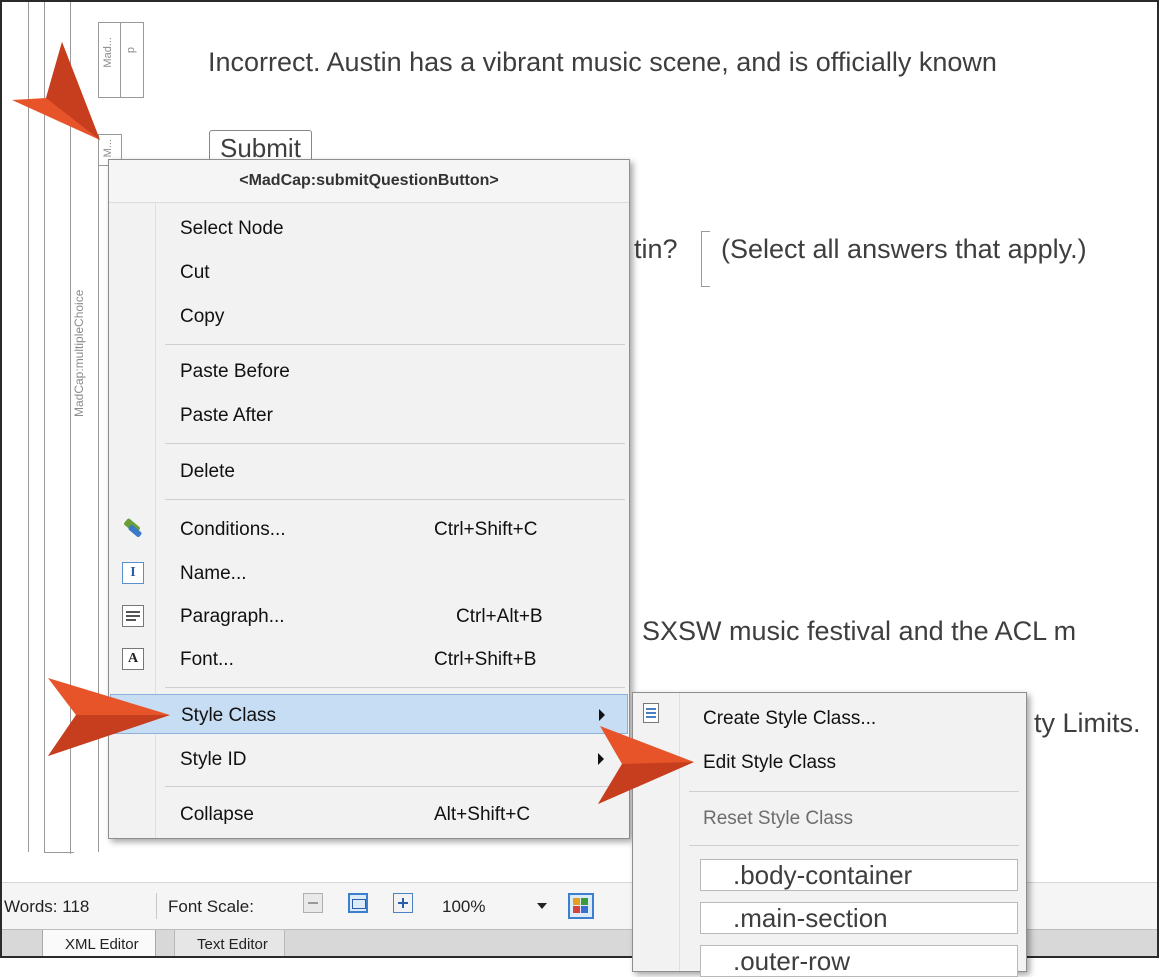  What do you see at coordinates (369, 659) in the screenshot?
I see `menu-item-font: A Font... Ctrl+Shift+B` at bounding box center [369, 659].